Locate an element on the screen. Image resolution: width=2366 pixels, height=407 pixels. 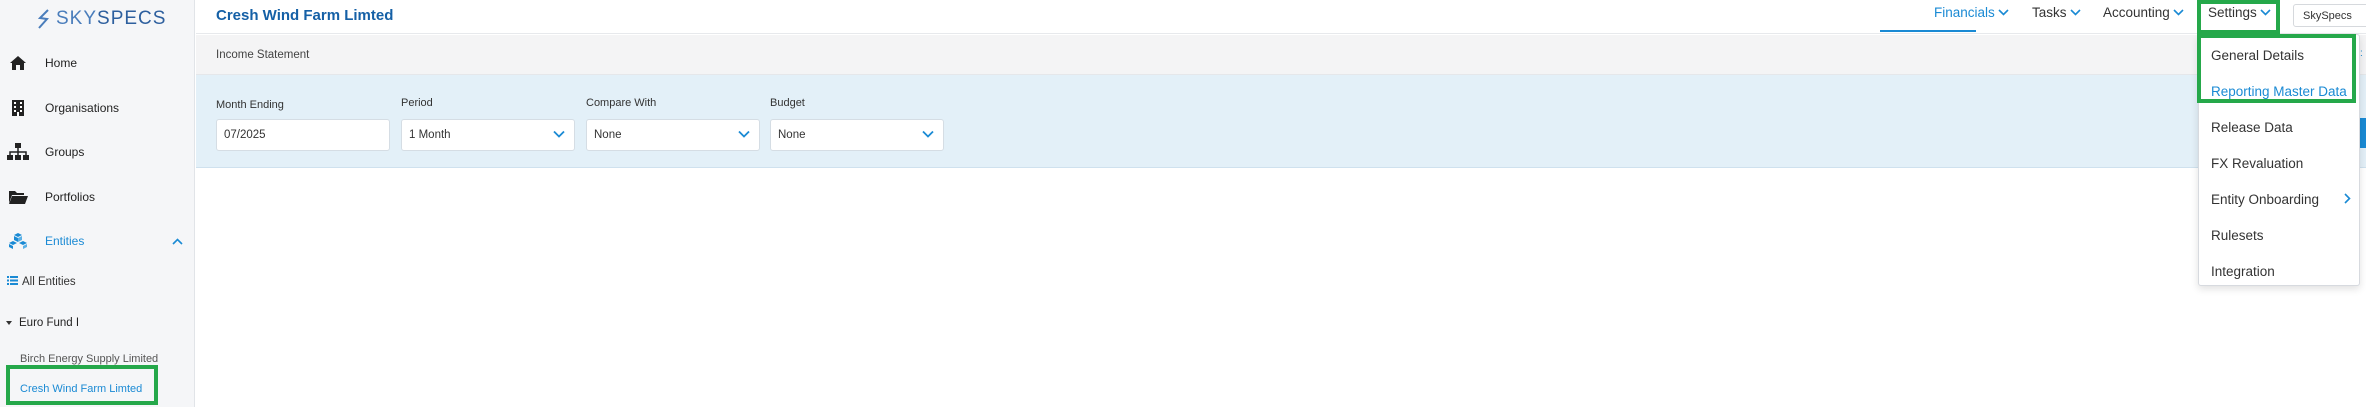
menu-item-rulesets: Rulesets is located at coordinates (2237, 235).